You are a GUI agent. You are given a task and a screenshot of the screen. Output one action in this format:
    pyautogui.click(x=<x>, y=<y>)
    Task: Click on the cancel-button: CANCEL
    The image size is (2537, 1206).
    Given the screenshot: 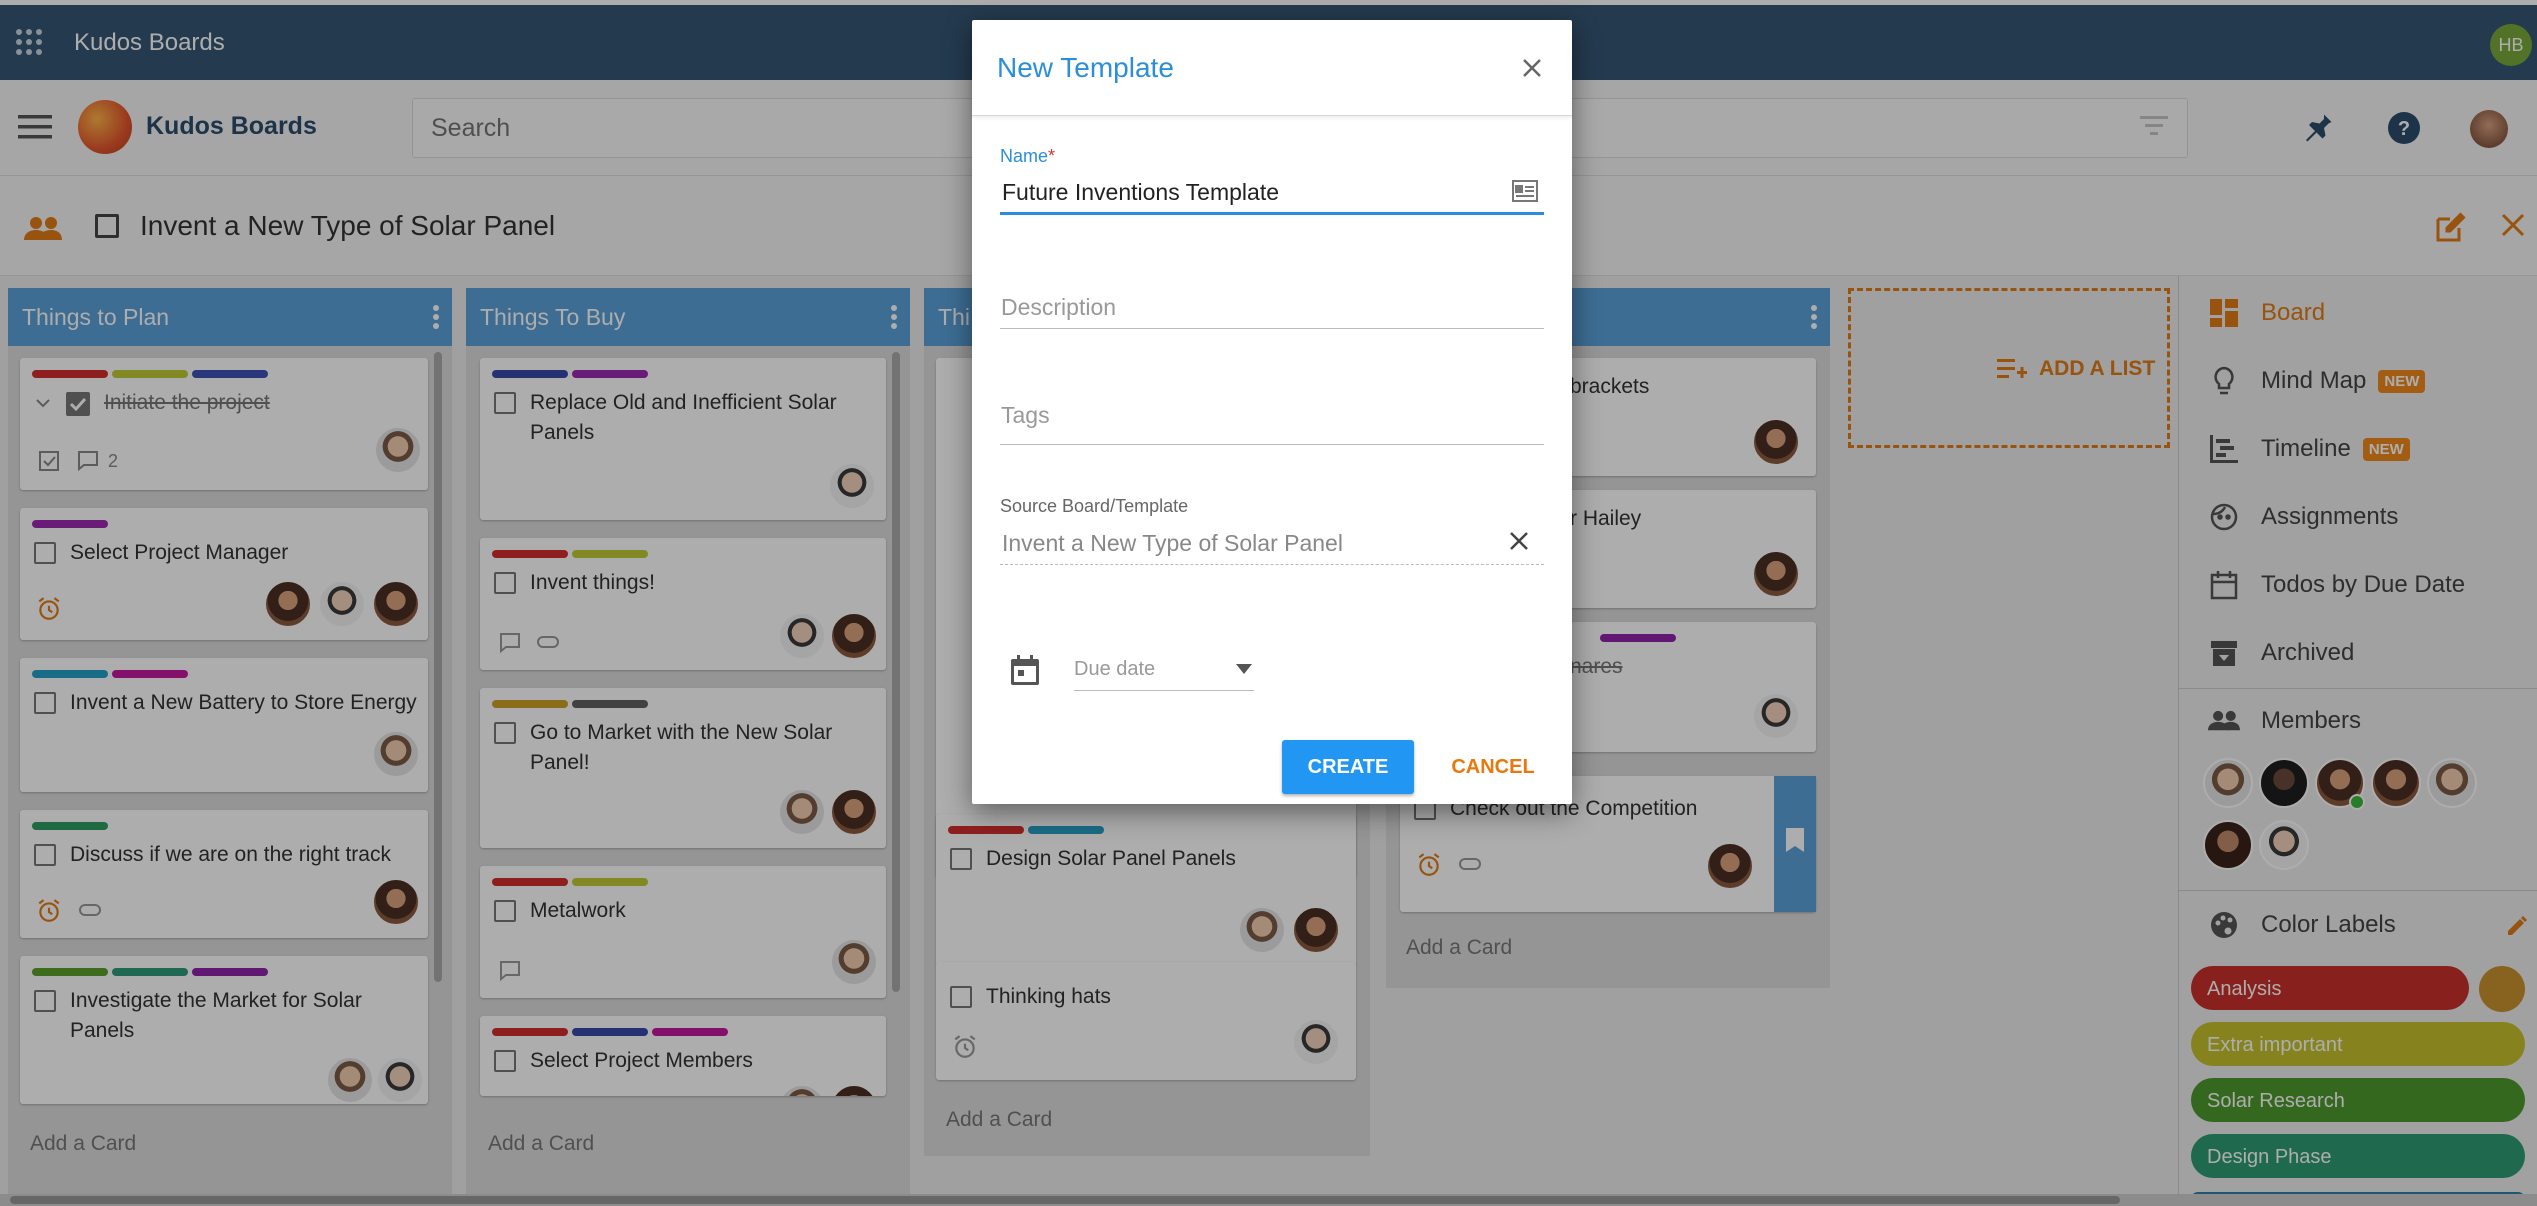 What is the action you would take?
    pyautogui.click(x=1493, y=767)
    